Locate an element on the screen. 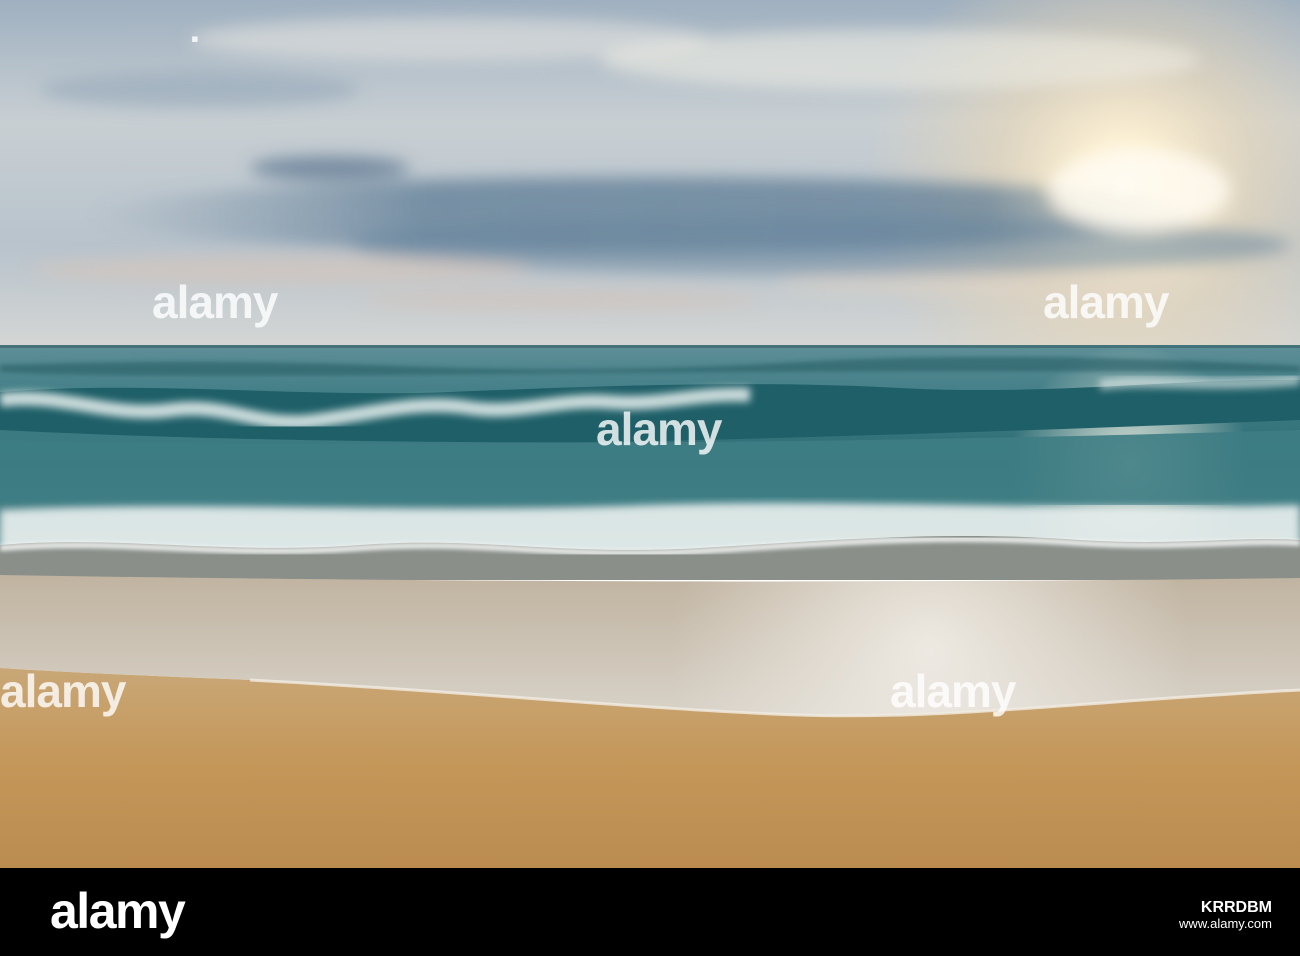 Image resolution: width=1300 pixels, height=956 pixels. image-meta: KRRDBM www.alamy.com is located at coordinates (1225, 916).